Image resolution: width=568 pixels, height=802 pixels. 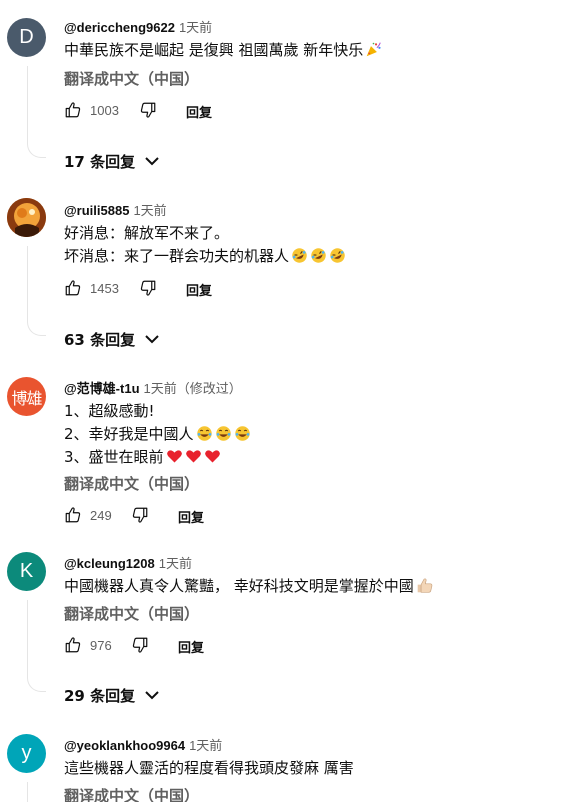 I want to click on like-count: 249, so click(x=101, y=515).